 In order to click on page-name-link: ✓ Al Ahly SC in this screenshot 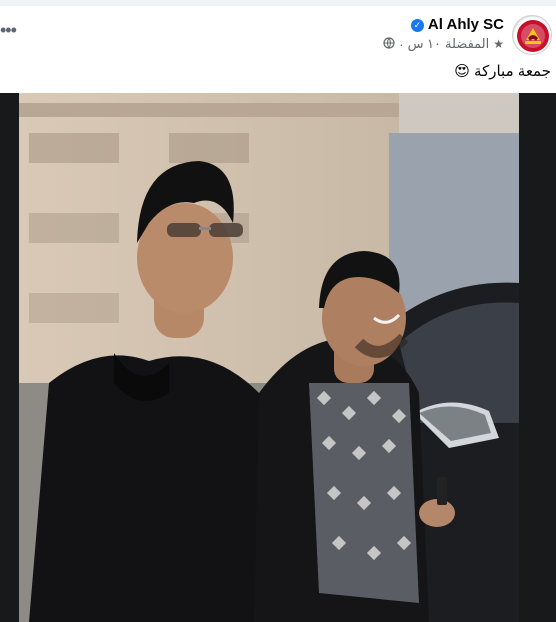, I will do `click(457, 24)`.